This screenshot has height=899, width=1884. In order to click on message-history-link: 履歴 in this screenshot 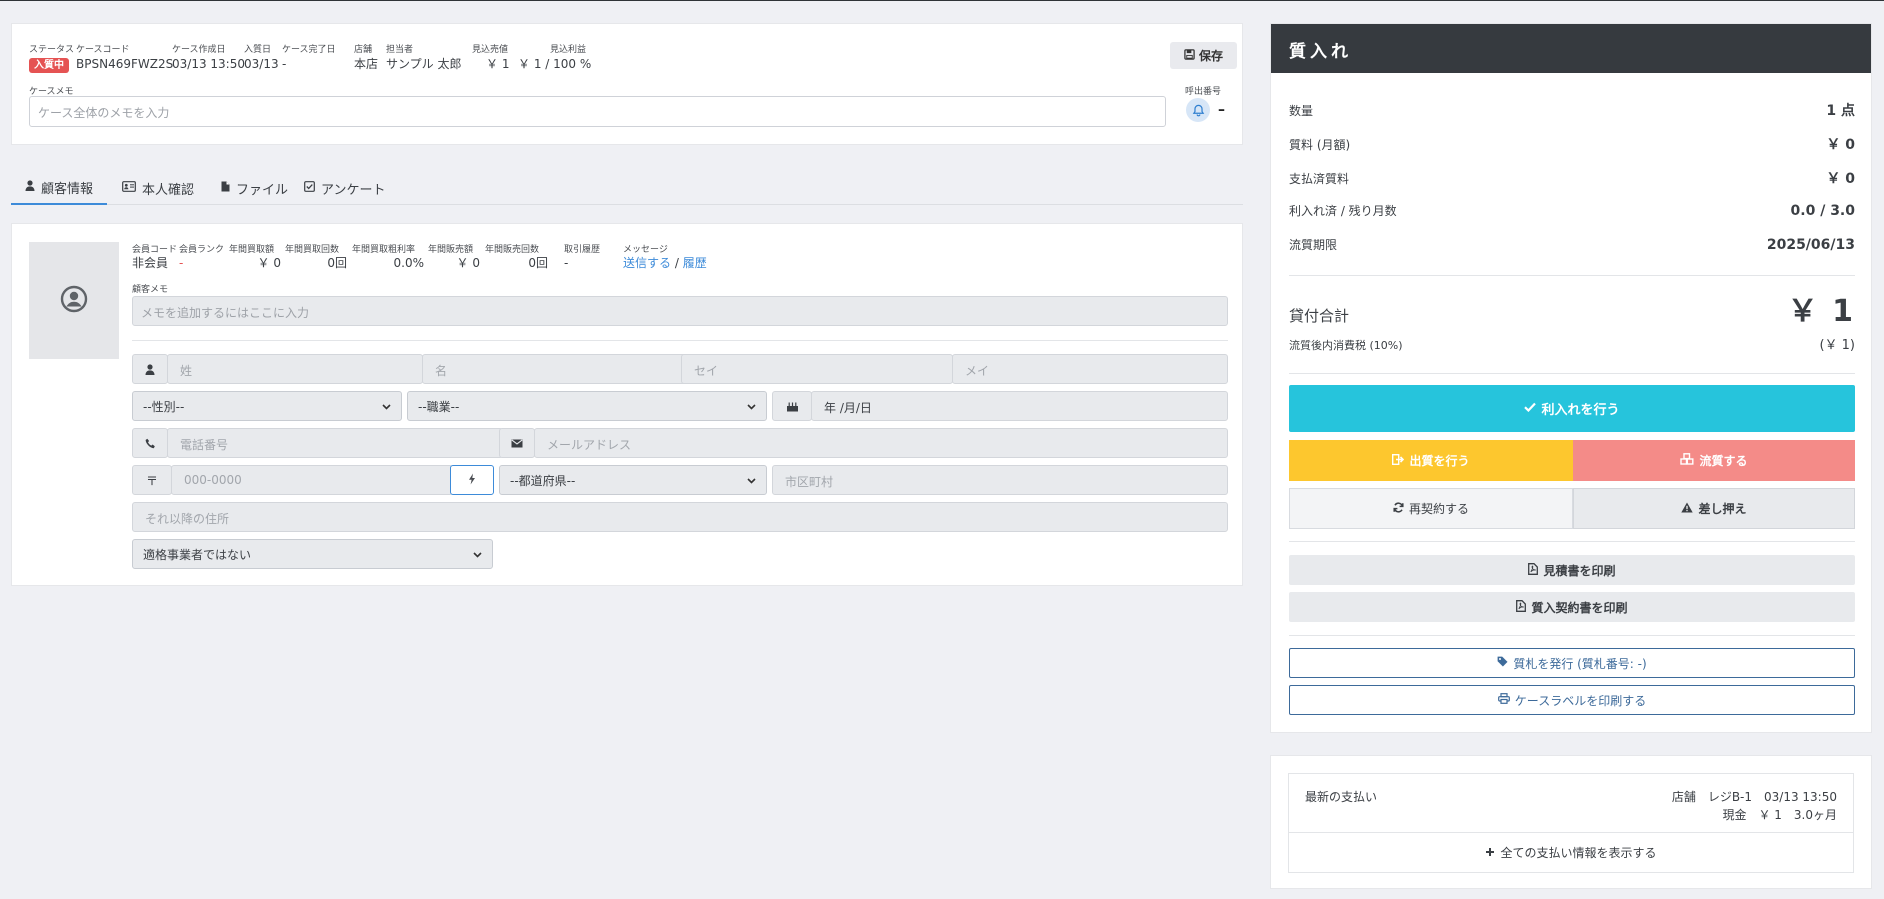, I will do `click(695, 263)`.